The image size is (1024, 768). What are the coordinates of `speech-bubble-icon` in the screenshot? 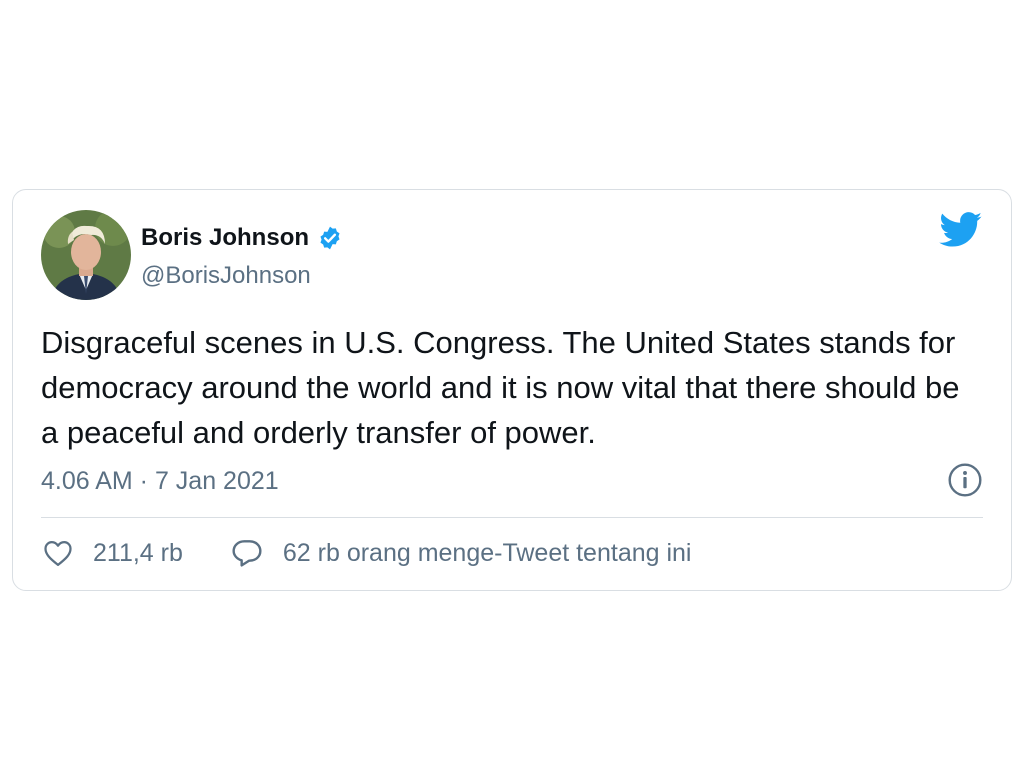 It's located at (247, 553).